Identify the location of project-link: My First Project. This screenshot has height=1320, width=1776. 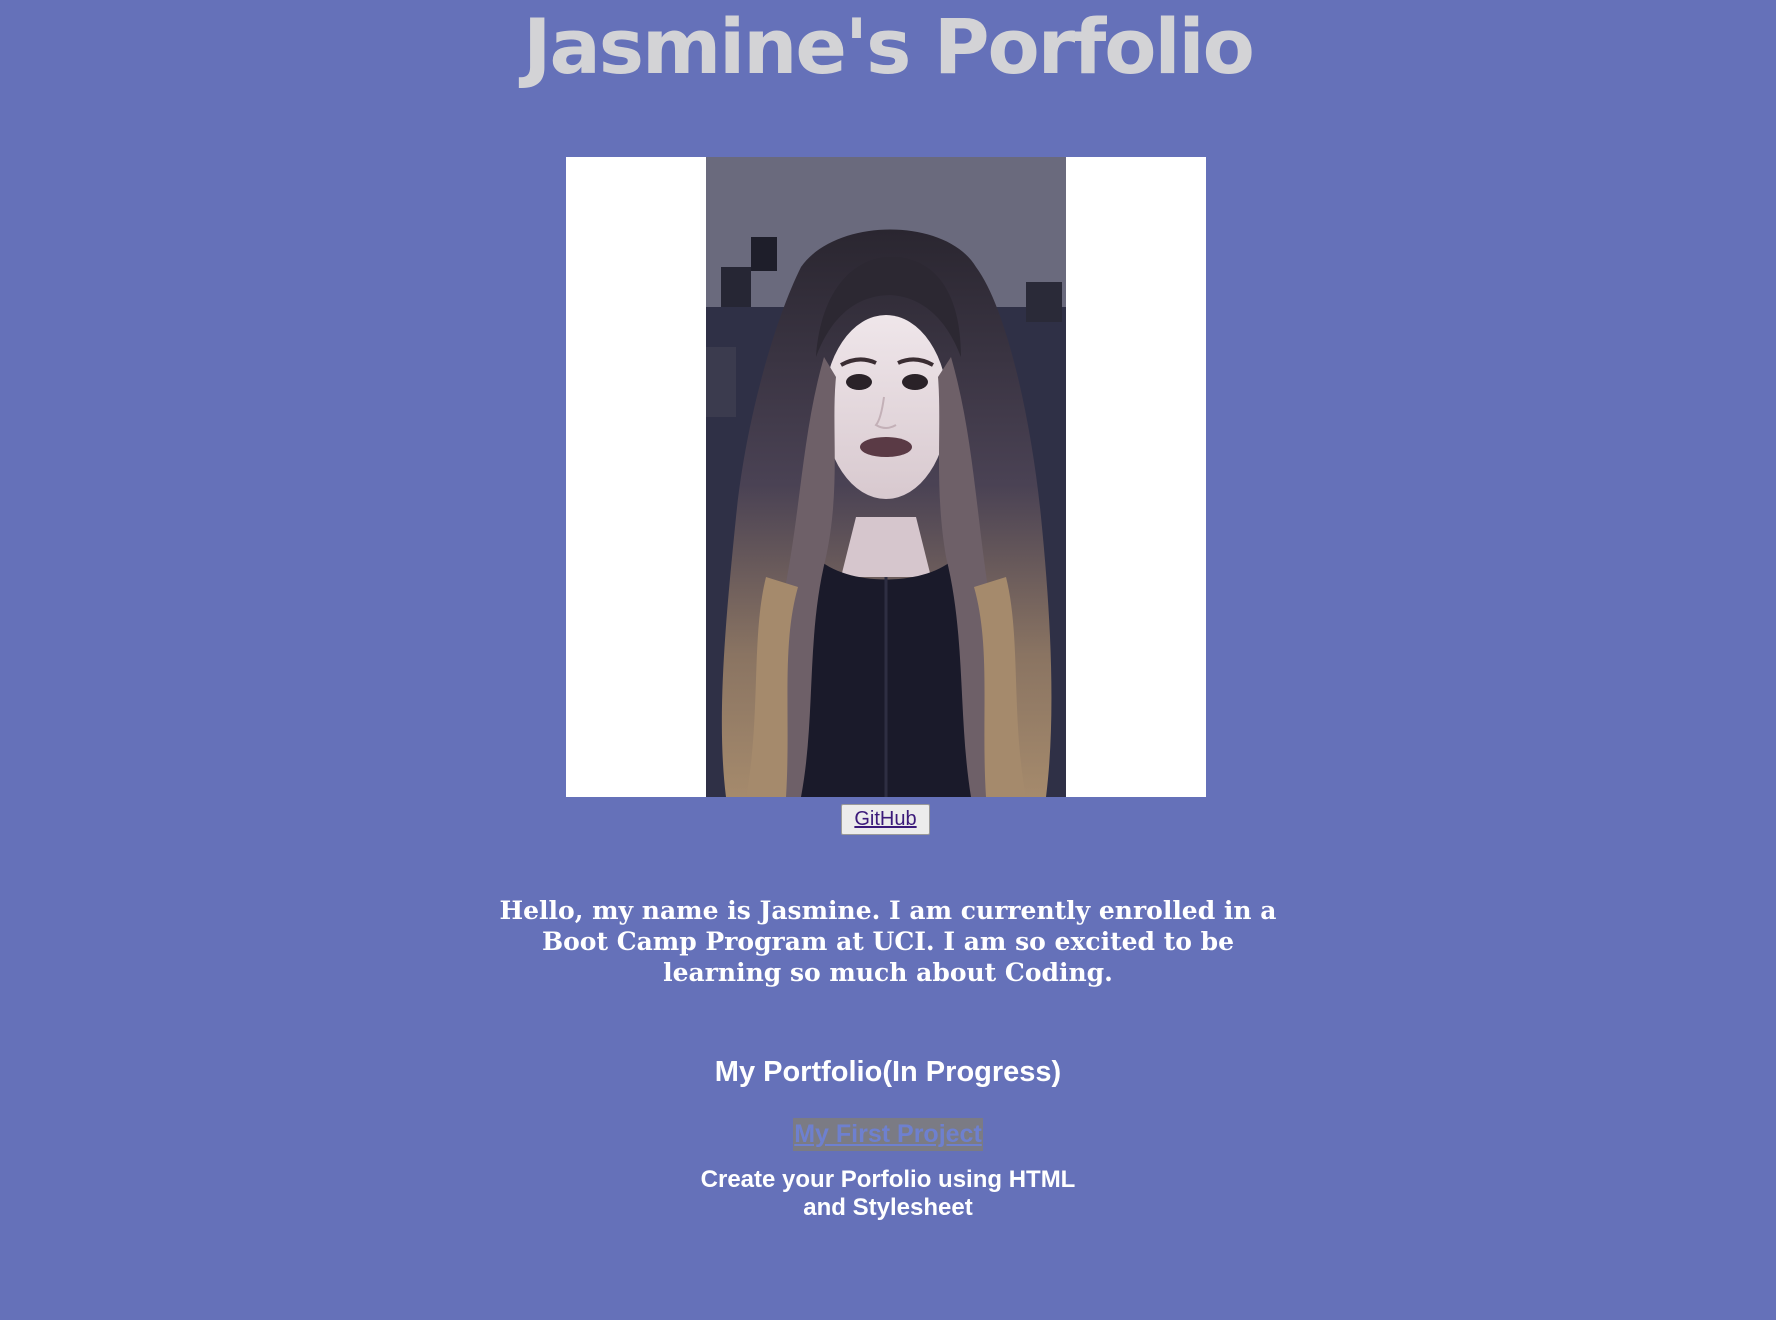
(888, 1134).